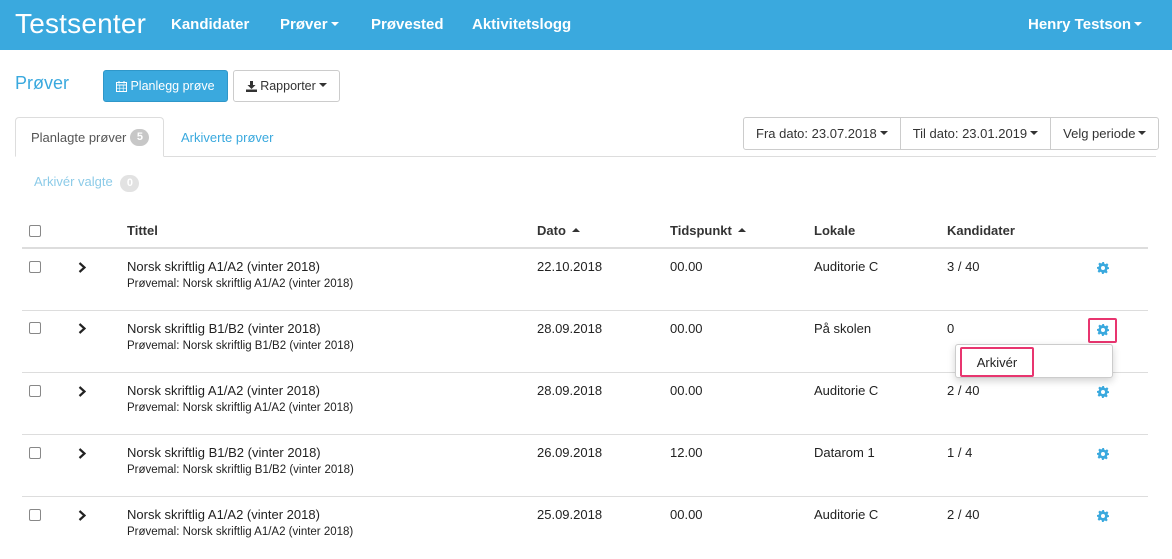 The image size is (1172, 559). What do you see at coordinates (407, 24) in the screenshot?
I see `nav-provested: Prøvested` at bounding box center [407, 24].